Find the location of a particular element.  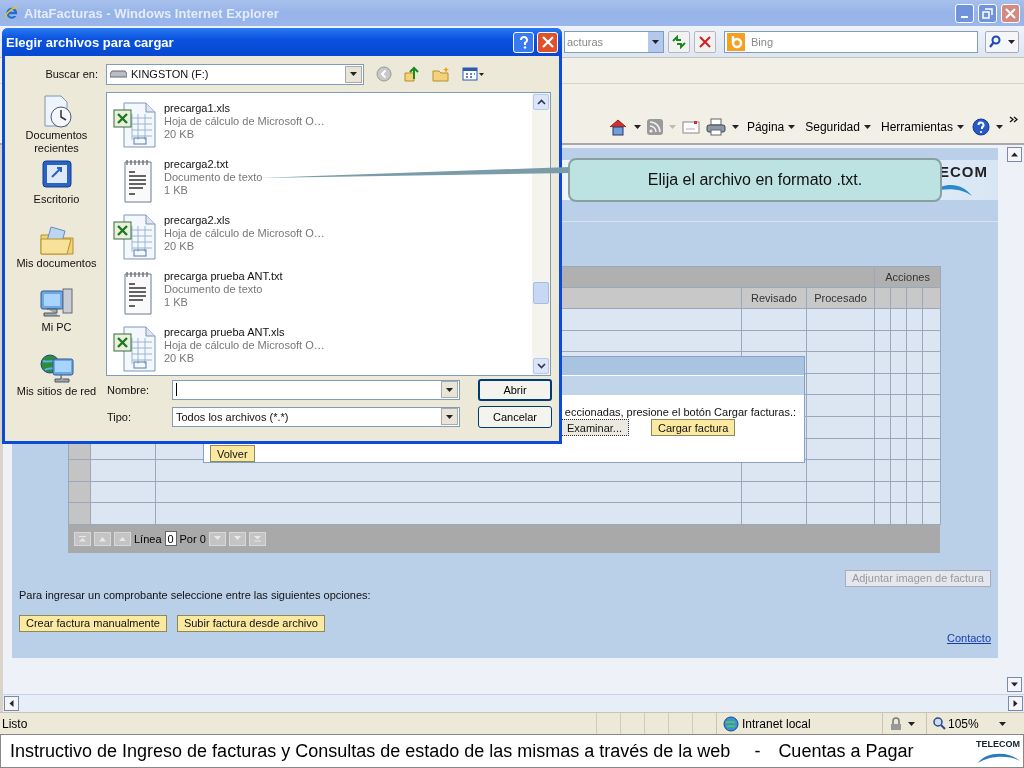

search-icon is located at coordinates (995, 41).